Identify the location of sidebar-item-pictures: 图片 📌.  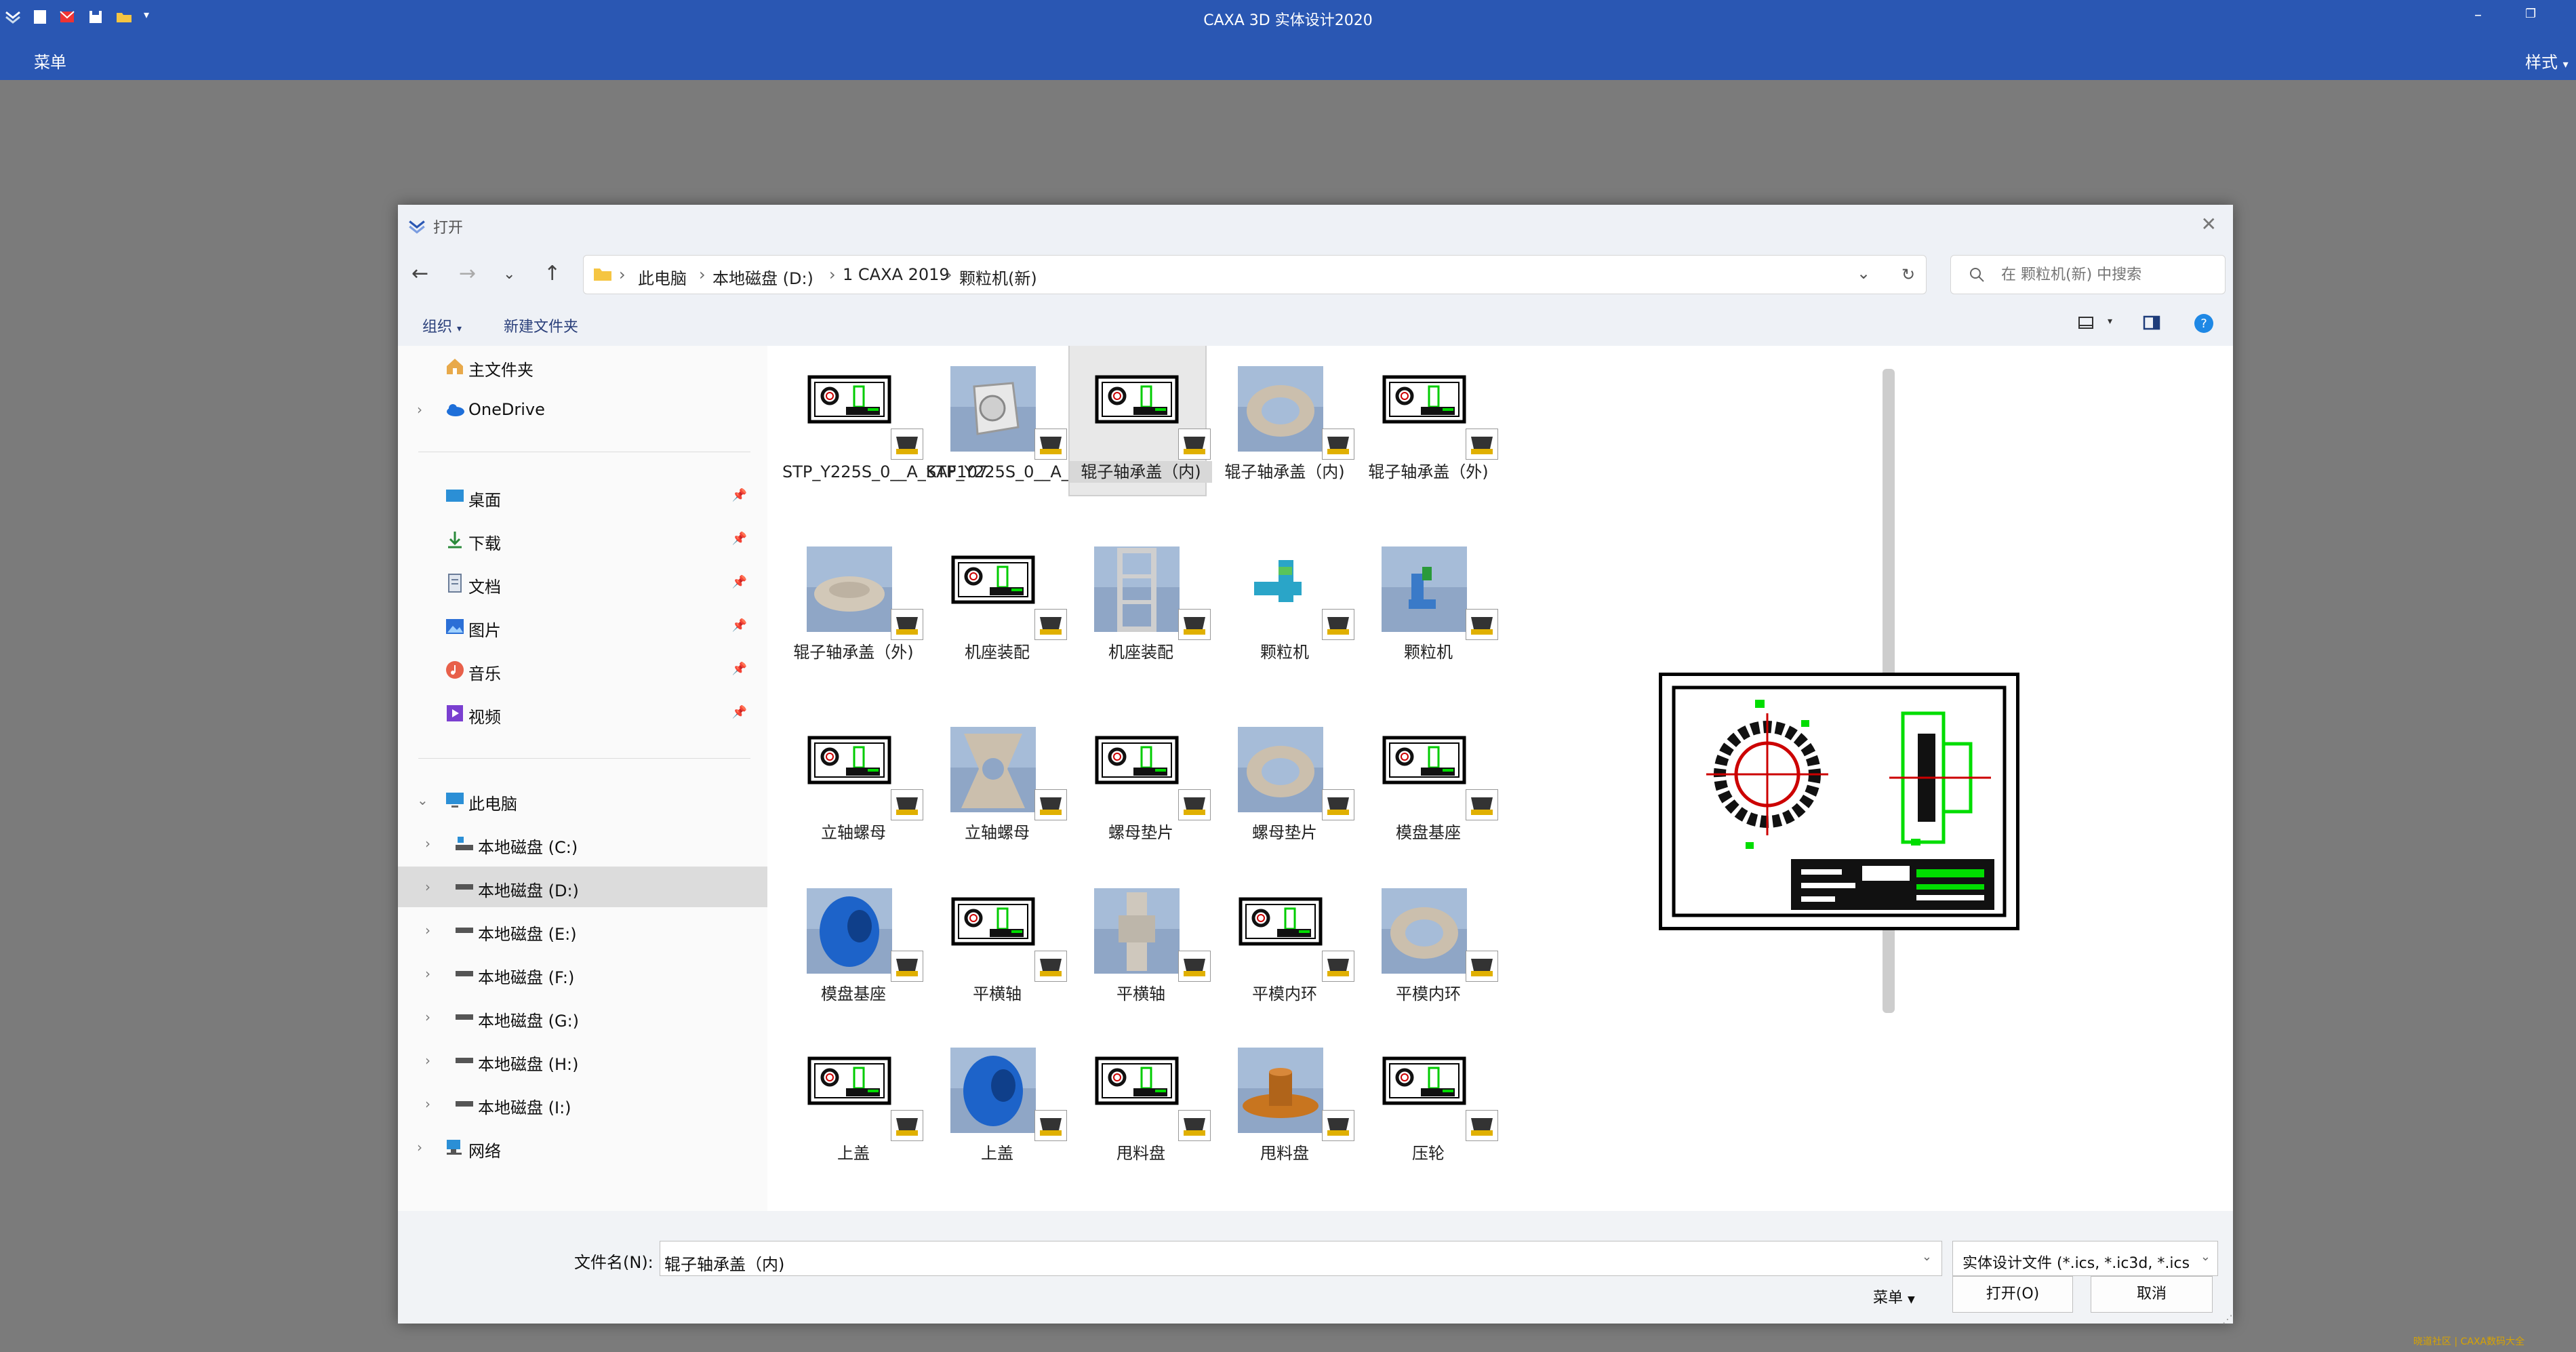
(582, 626).